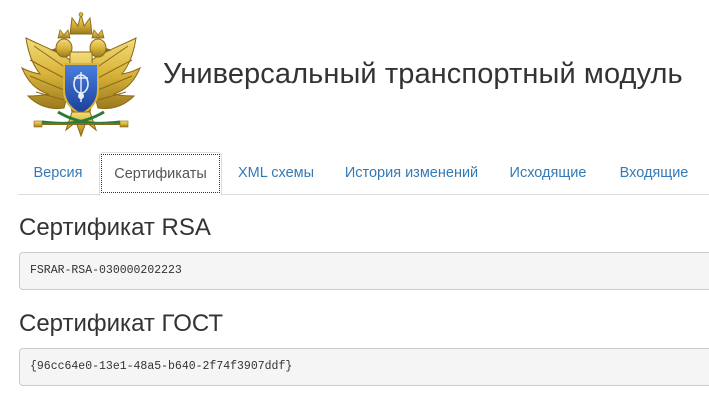  I want to click on gost-certificate-heading: Сертификат ГОСТ, so click(121, 323).